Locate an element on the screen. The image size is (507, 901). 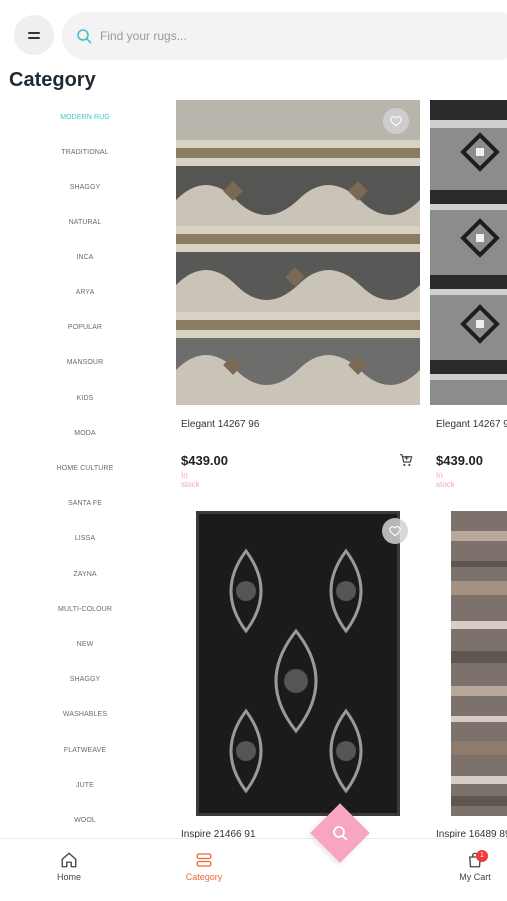
product-name: Elegant 14267 96 is located at coordinates (220, 424).